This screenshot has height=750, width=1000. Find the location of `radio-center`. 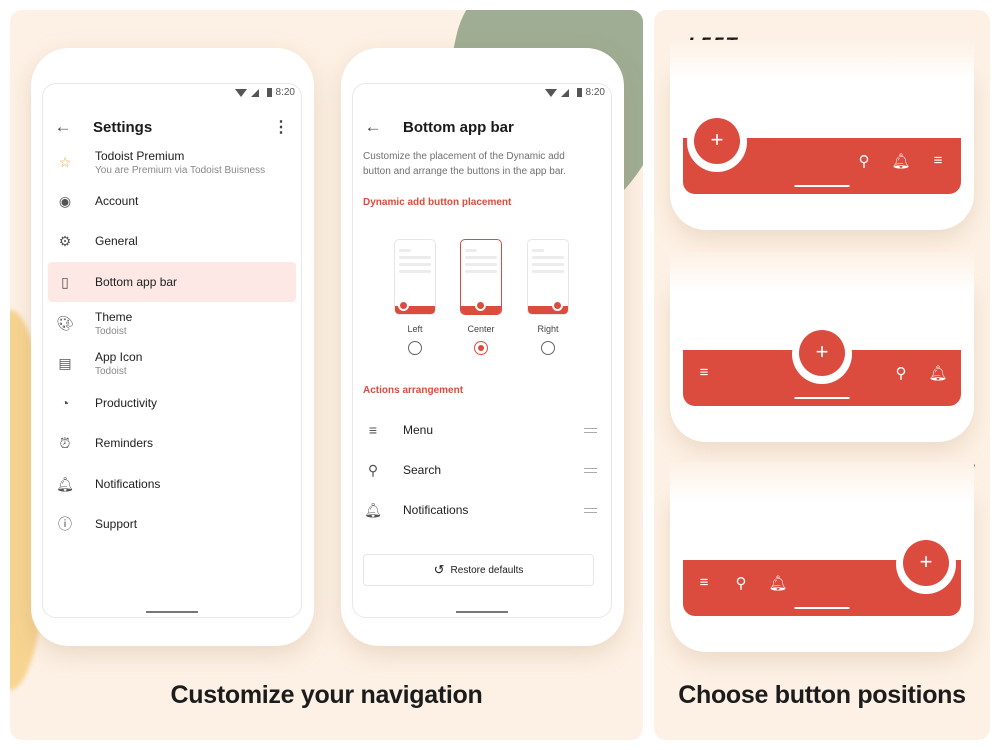

radio-center is located at coordinates (481, 348).